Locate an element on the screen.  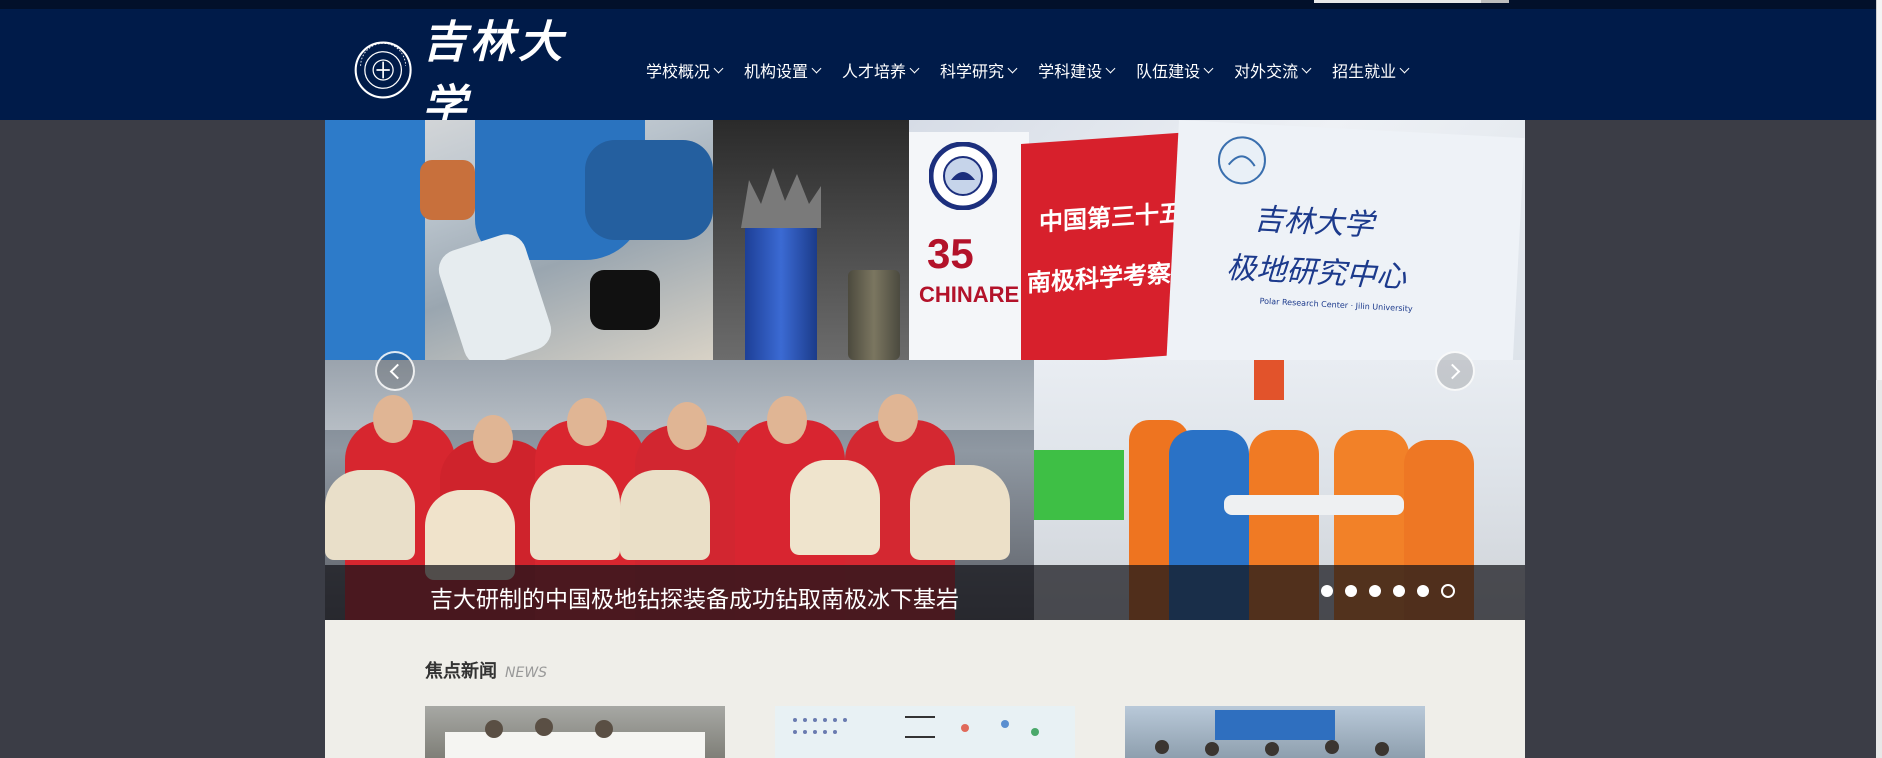
photo-container-green is located at coordinates (1079, 485).